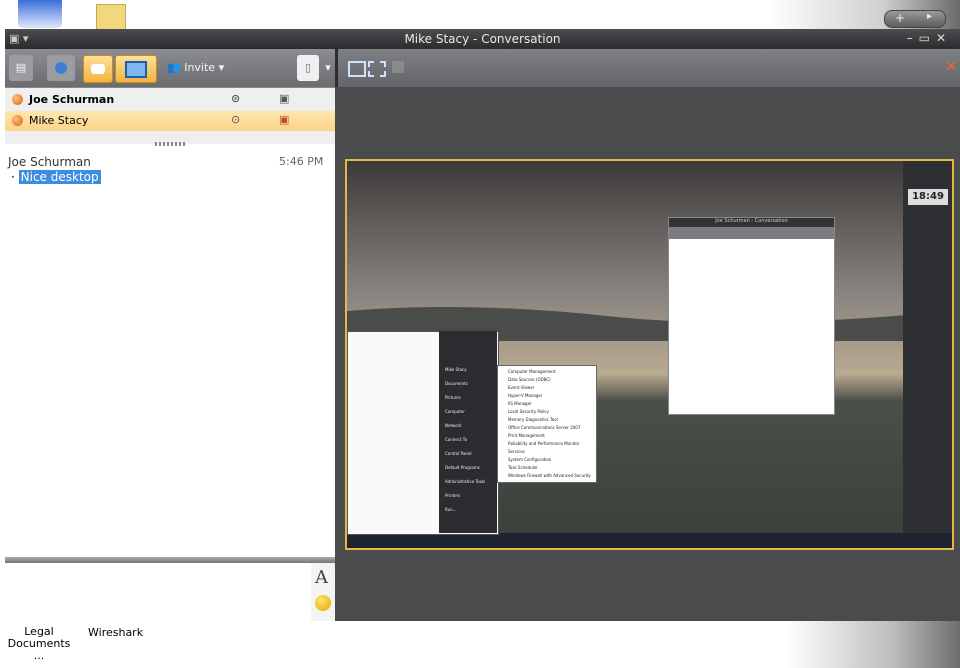 The image size is (960, 668). Describe the element at coordinates (323, 592) in the screenshot. I see `input-tools: A` at that location.